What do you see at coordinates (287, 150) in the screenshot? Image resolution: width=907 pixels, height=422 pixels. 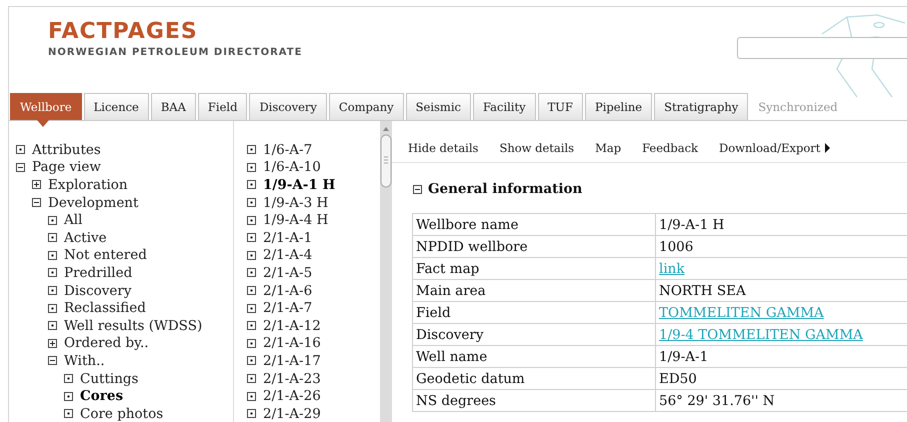 I see `wellbore-item: 1/6-A-7` at bounding box center [287, 150].